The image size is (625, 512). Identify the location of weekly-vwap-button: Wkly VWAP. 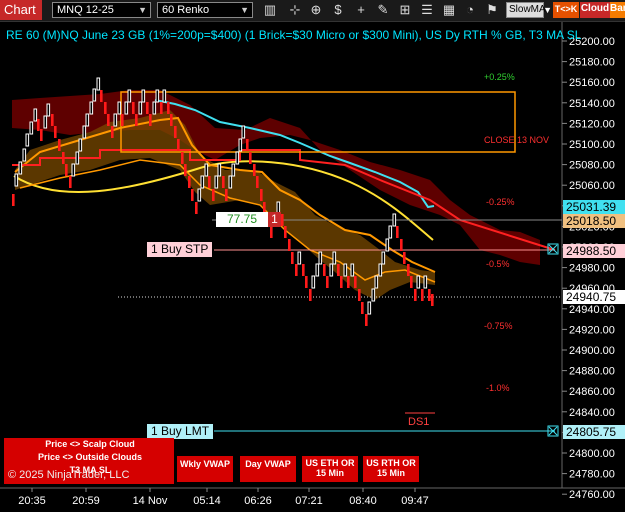
(205, 469).